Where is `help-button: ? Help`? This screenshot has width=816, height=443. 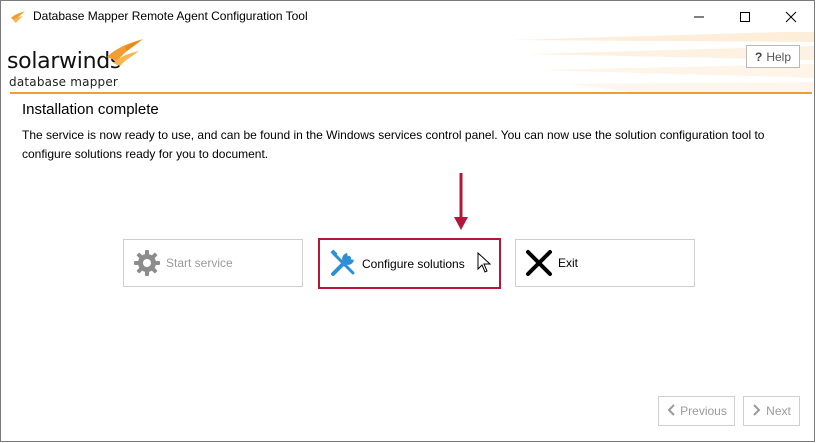
help-button: ? Help is located at coordinates (773, 56).